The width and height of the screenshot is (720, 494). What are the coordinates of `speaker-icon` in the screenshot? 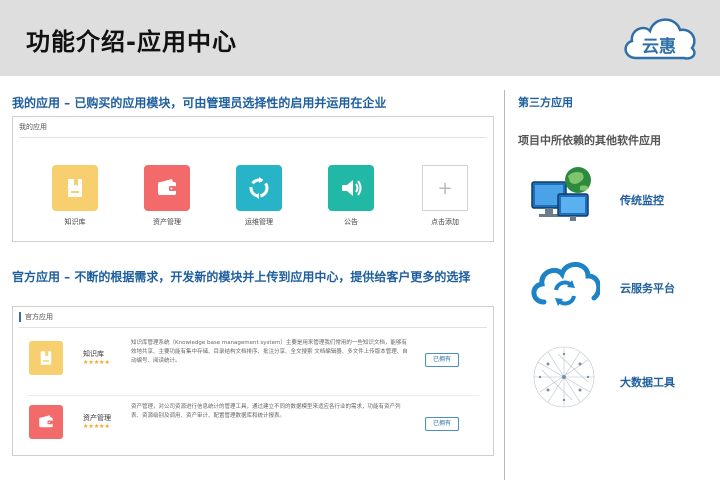 It's located at (351, 188).